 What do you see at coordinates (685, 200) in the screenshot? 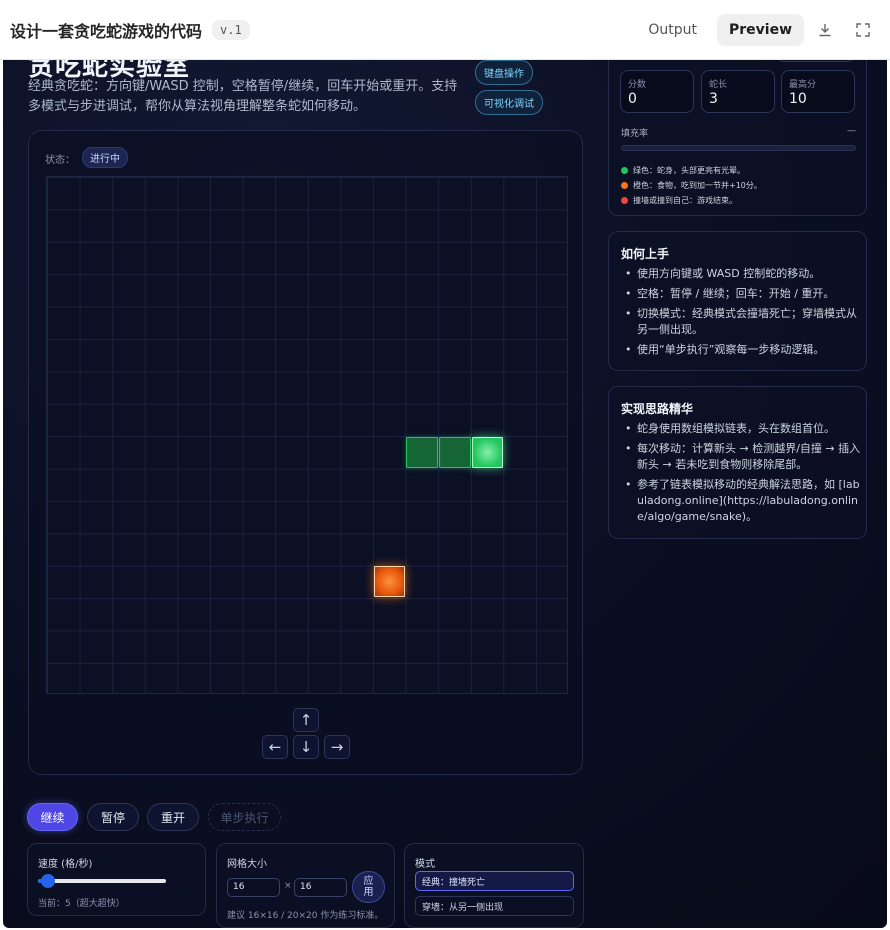
I see `legend-gameover-text: 撞墙或撞到自己：游戏结束。` at bounding box center [685, 200].